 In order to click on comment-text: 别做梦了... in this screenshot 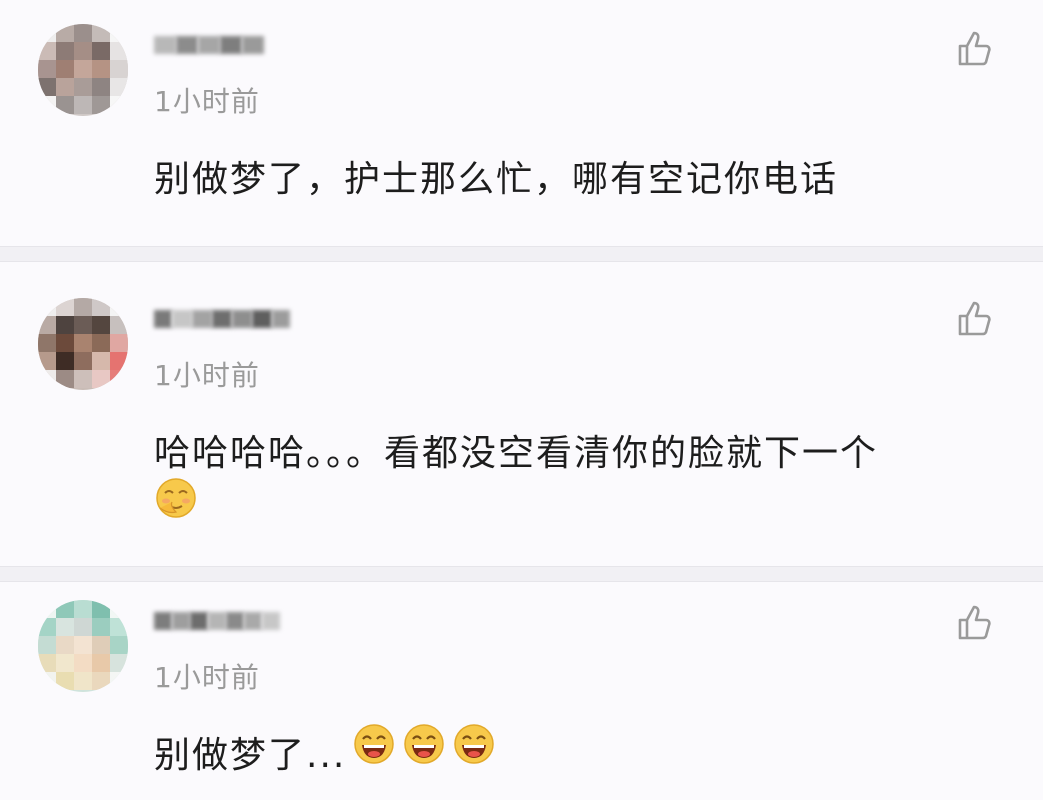, I will do `click(250, 755)`.